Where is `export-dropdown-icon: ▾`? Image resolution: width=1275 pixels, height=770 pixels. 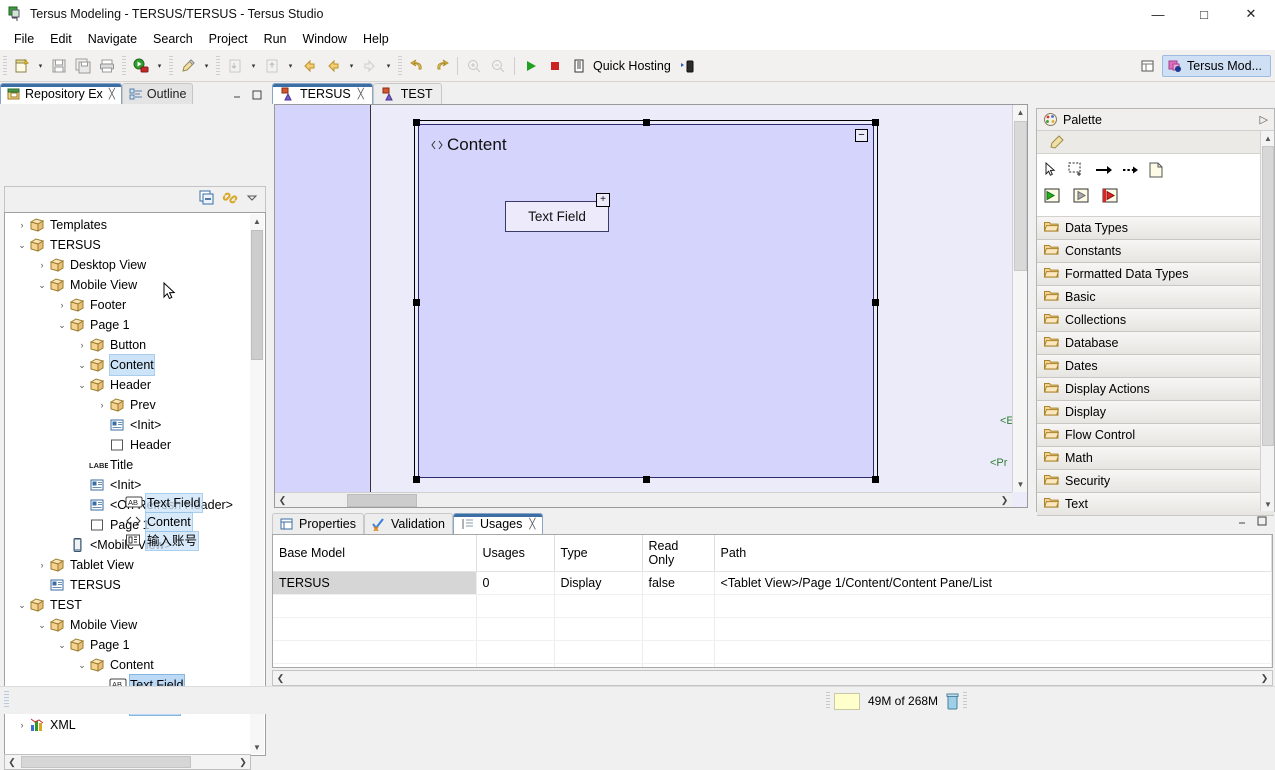
export-dropdown-icon: ▾ is located at coordinates (290, 66).